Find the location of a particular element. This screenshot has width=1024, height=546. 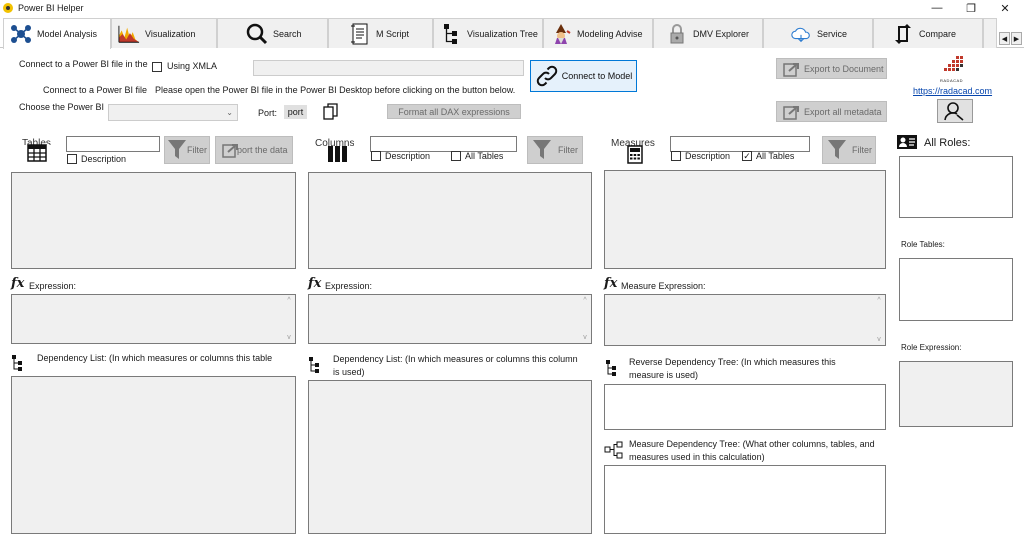

column-dependency-list is located at coordinates (450, 457).